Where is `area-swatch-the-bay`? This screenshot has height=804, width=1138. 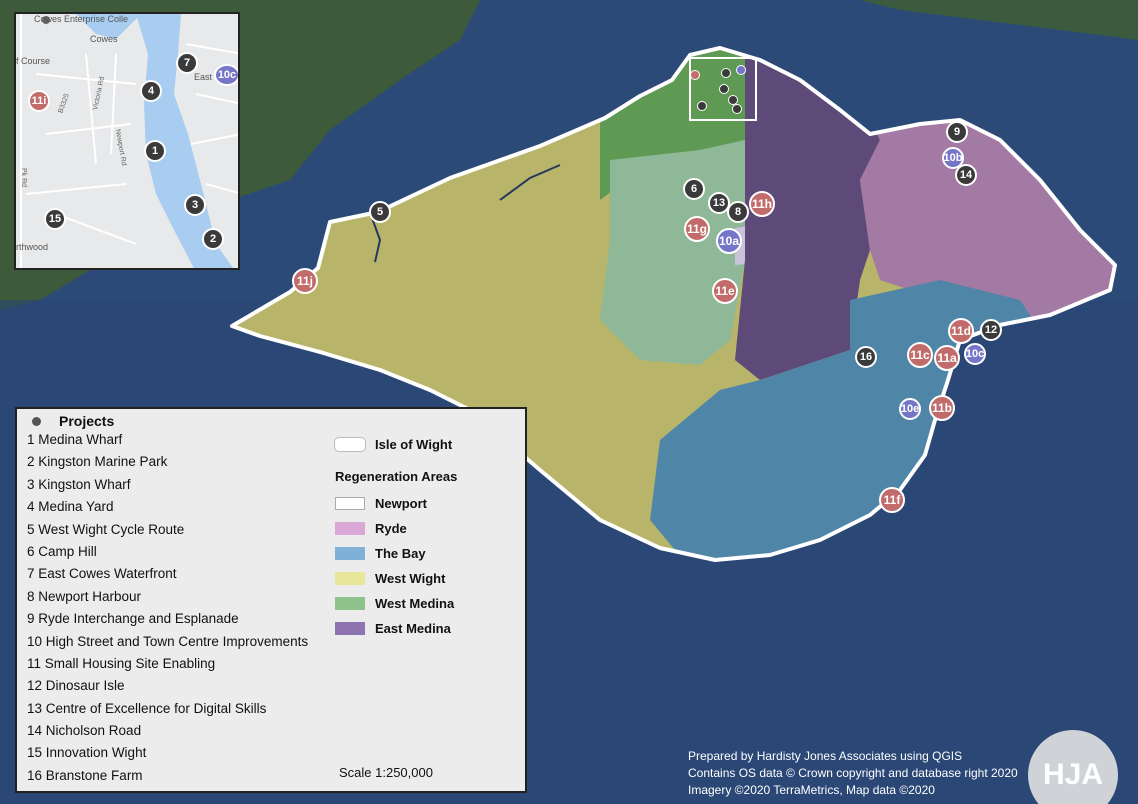 area-swatch-the-bay is located at coordinates (350, 553).